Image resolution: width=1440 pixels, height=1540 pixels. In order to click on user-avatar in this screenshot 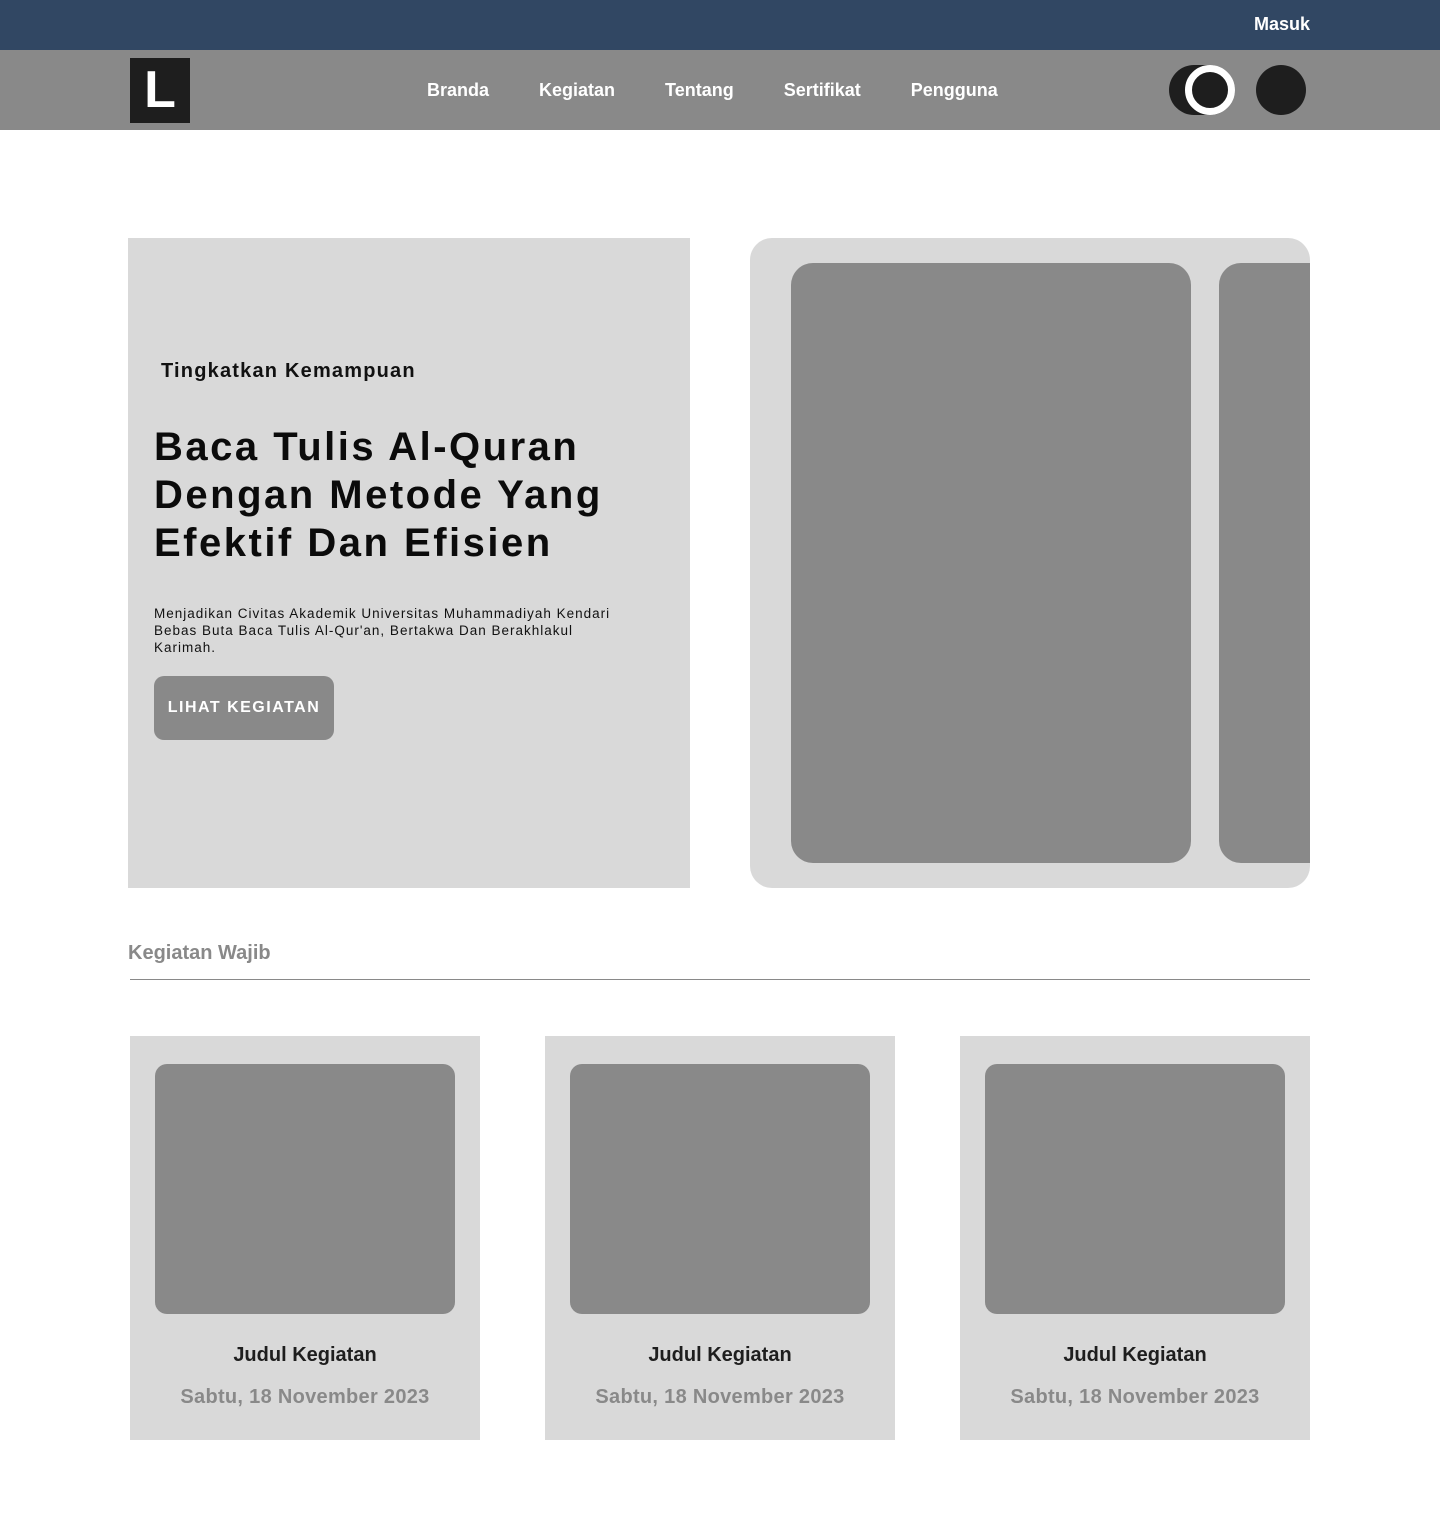, I will do `click(1281, 90)`.